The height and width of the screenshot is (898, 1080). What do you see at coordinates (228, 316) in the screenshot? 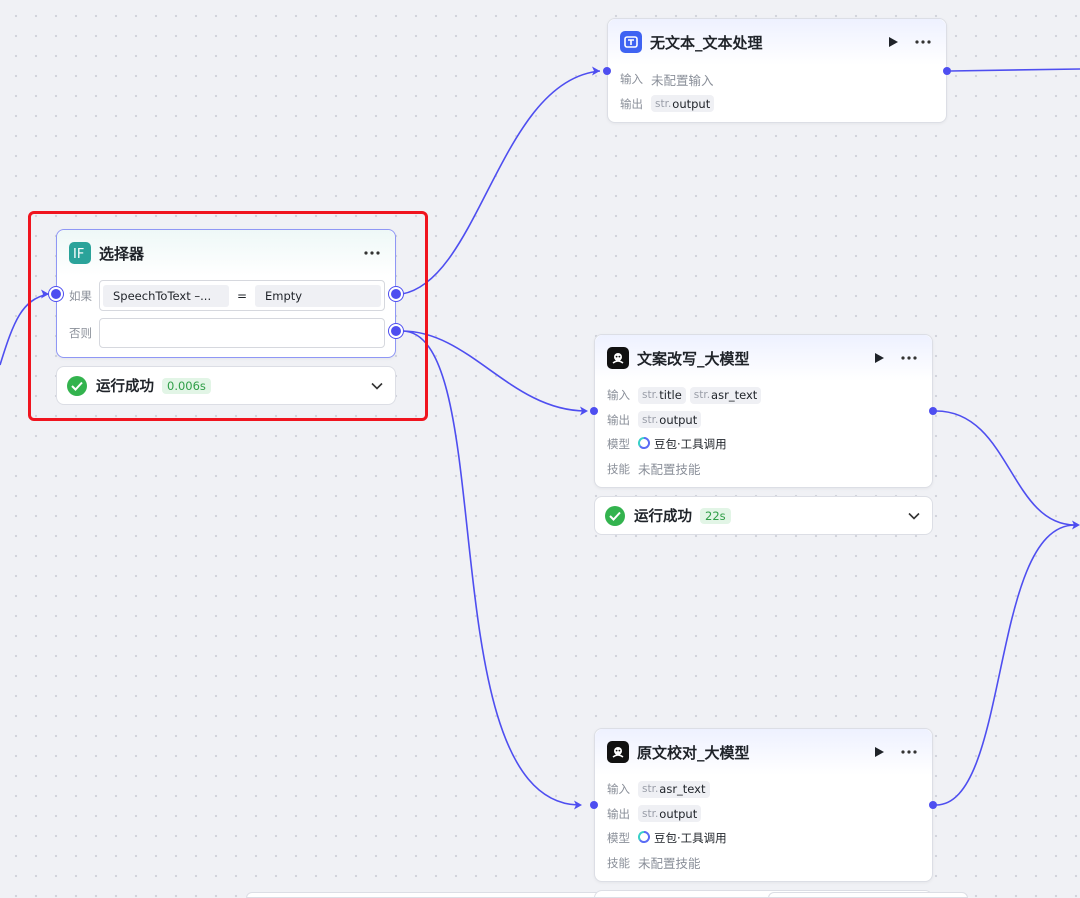
I see `selection-highlight-box` at bounding box center [228, 316].